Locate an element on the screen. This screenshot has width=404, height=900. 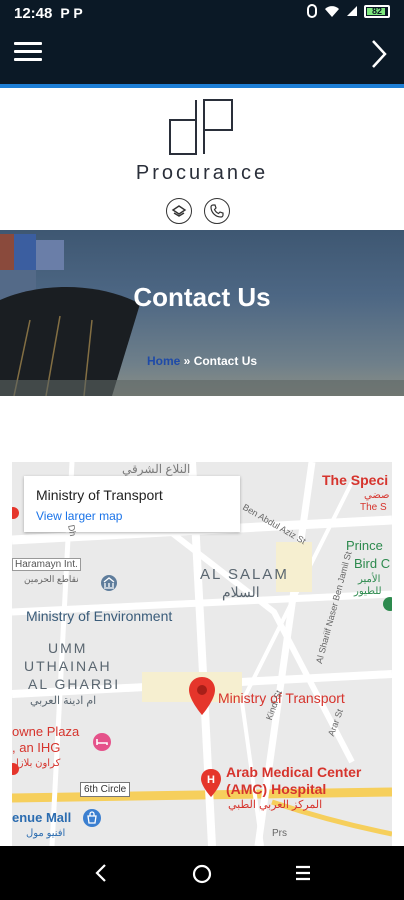
hamburger-menu-icon is located at coordinates (28, 53).